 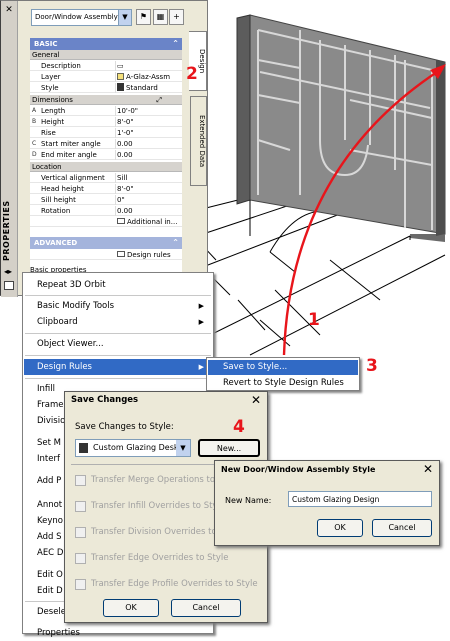 I want to click on menu-item-clipboard: Clipboard, so click(x=57, y=322).